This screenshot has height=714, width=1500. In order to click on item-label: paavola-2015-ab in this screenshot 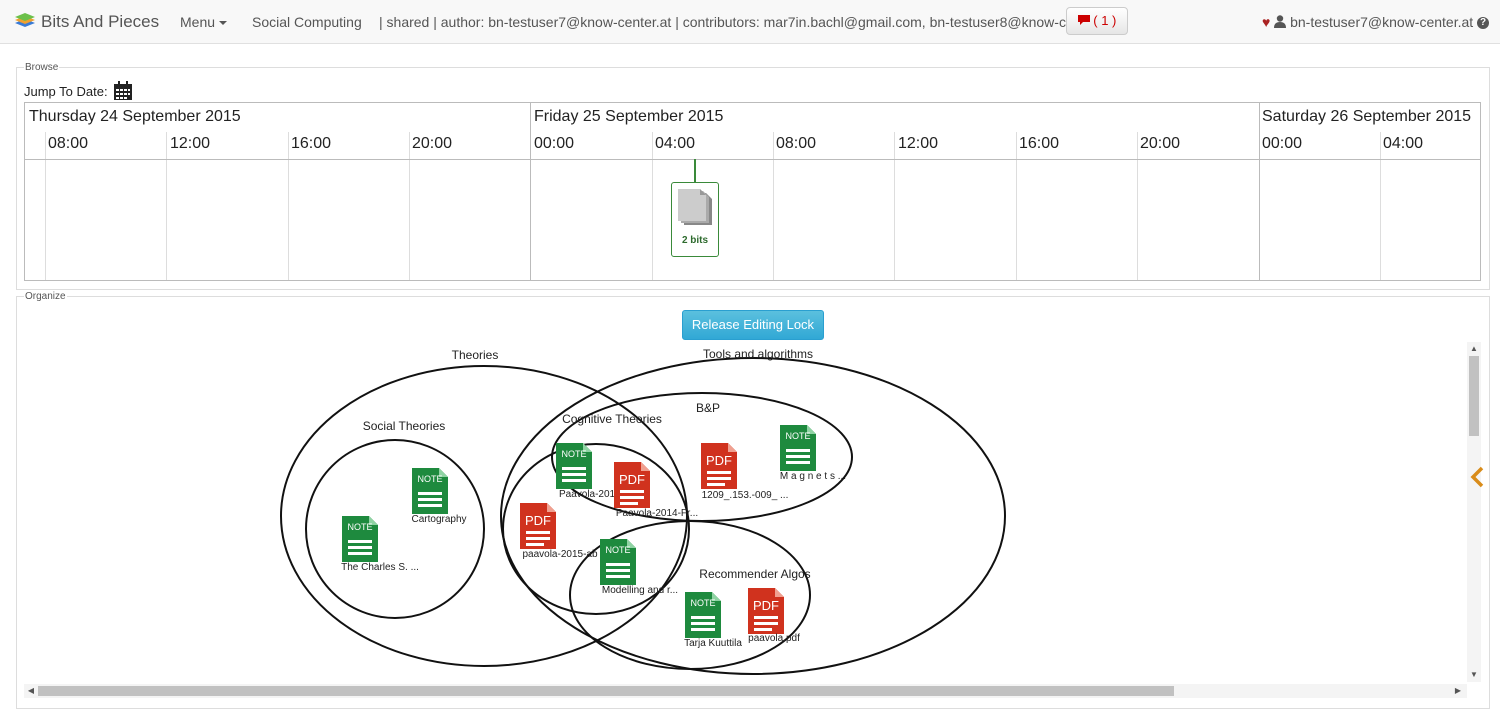, I will do `click(559, 554)`.